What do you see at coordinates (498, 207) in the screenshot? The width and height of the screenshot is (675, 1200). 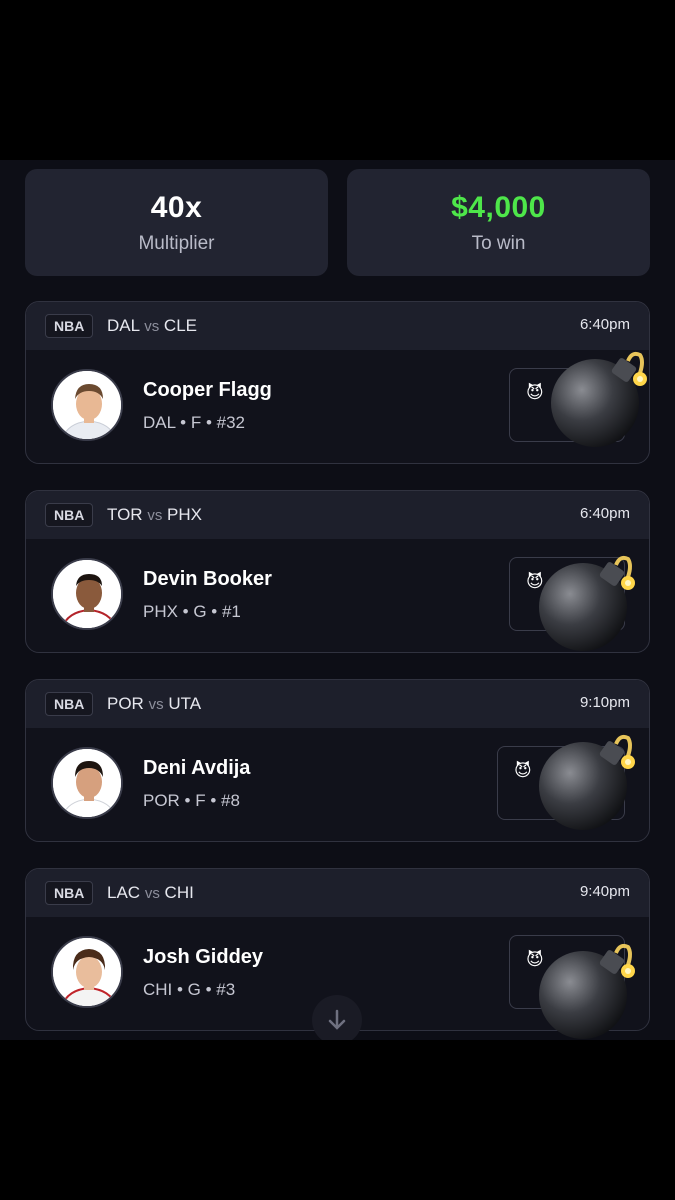 I see `to-win-value: $4,000` at bounding box center [498, 207].